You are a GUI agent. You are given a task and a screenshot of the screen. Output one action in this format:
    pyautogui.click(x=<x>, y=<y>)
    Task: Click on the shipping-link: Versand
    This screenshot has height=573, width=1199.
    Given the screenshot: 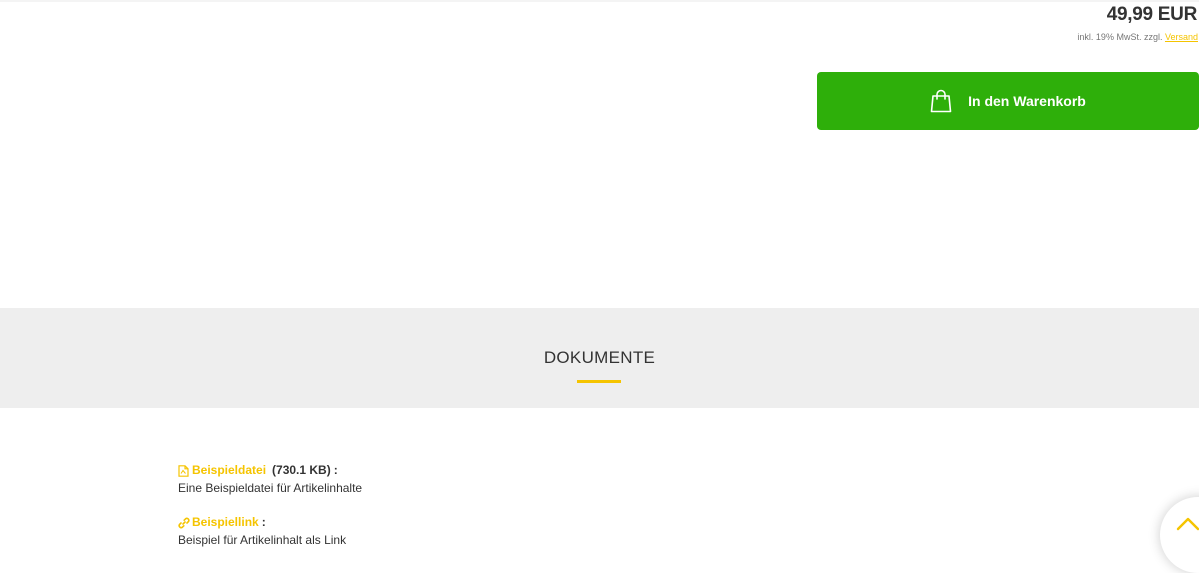 What is the action you would take?
    pyautogui.click(x=1181, y=37)
    